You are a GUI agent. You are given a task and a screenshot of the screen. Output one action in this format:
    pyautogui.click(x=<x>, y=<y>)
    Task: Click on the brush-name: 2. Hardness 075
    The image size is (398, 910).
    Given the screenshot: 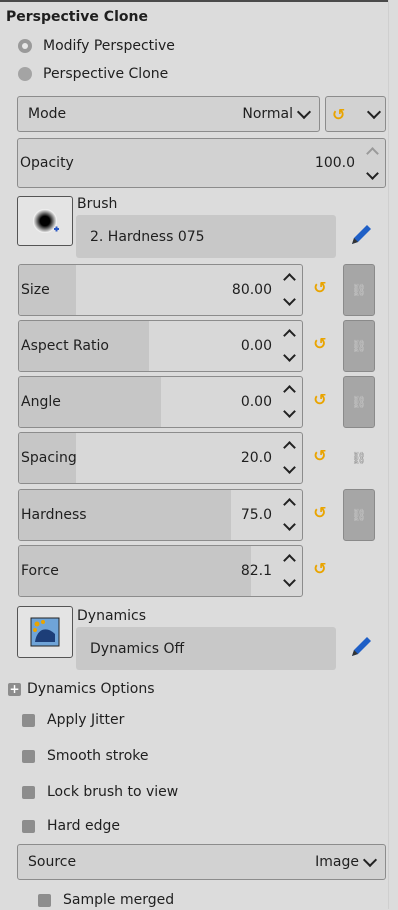 What is the action you would take?
    pyautogui.click(x=147, y=236)
    